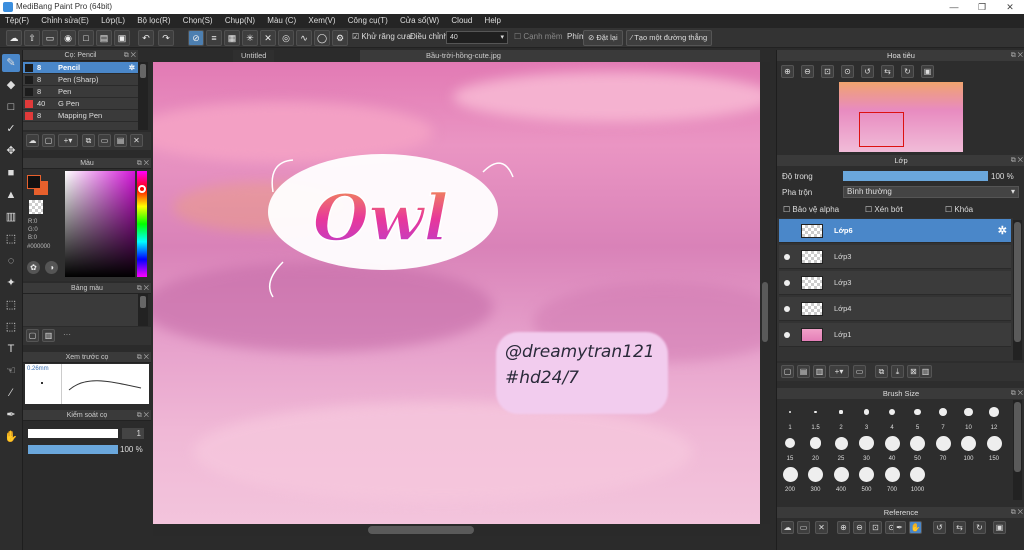 This screenshot has width=1024, height=550. Describe the element at coordinates (959, 209) in the screenshot. I see `lock-checkbox: ☐ Khóa` at that location.